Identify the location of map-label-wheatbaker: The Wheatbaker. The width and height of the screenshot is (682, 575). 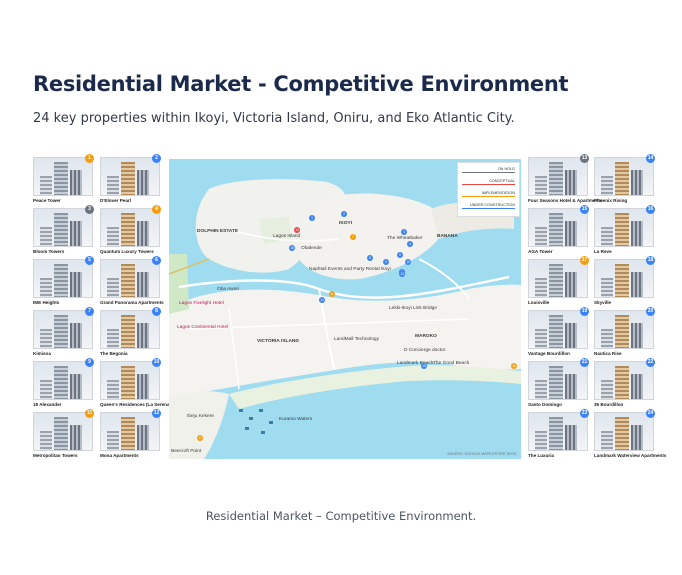
(405, 238).